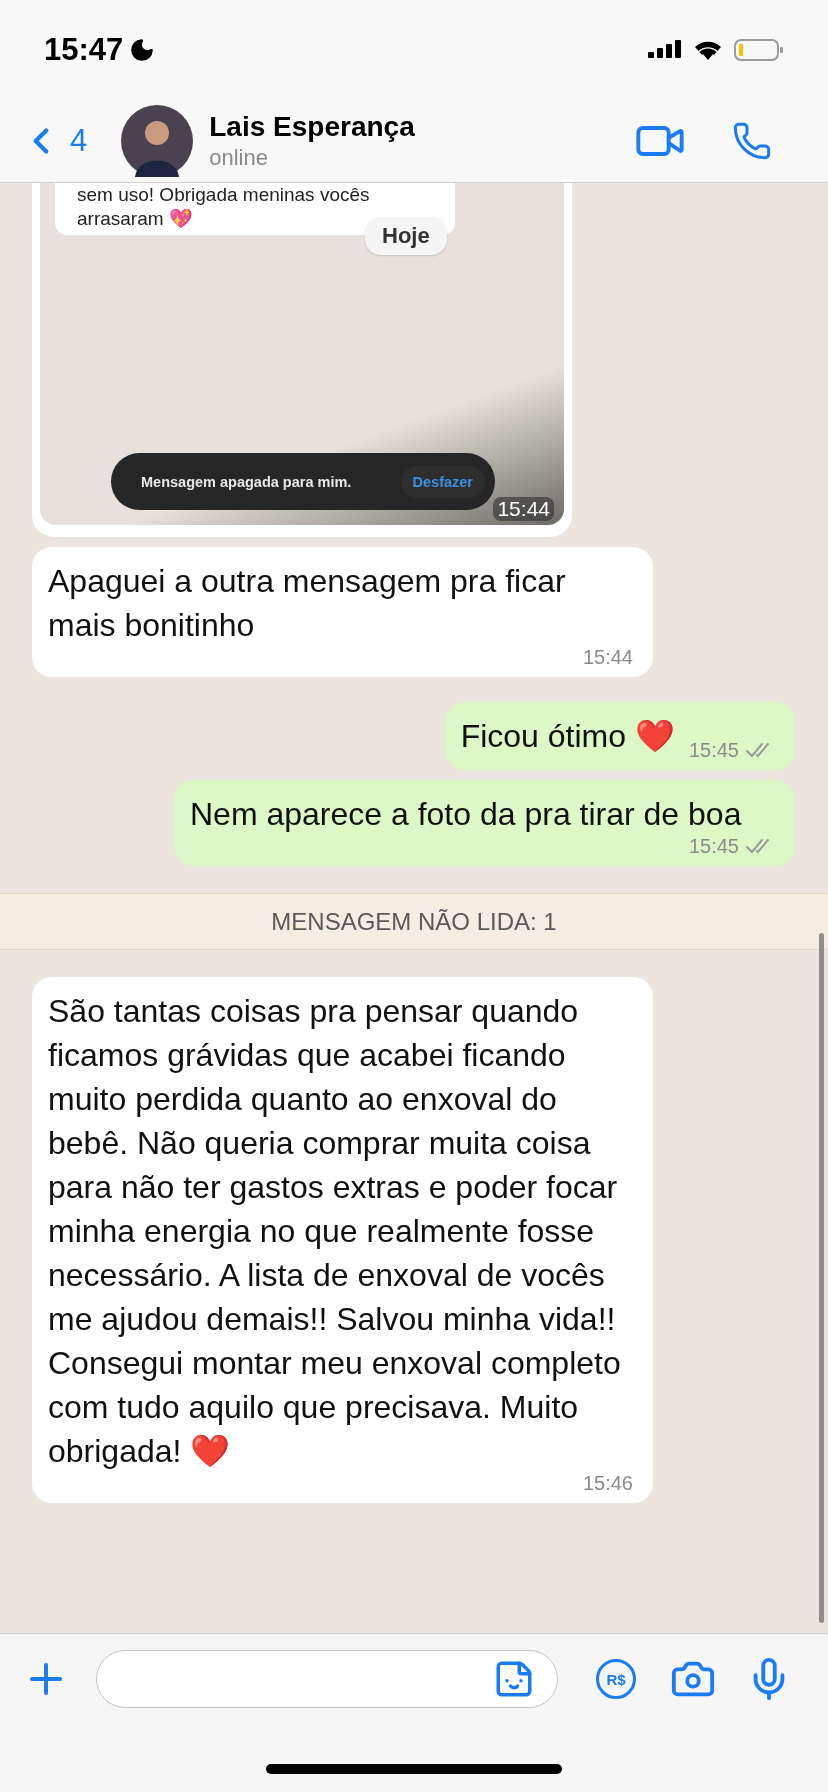  What do you see at coordinates (312, 127) in the screenshot?
I see `contact-name: Lais Esperança` at bounding box center [312, 127].